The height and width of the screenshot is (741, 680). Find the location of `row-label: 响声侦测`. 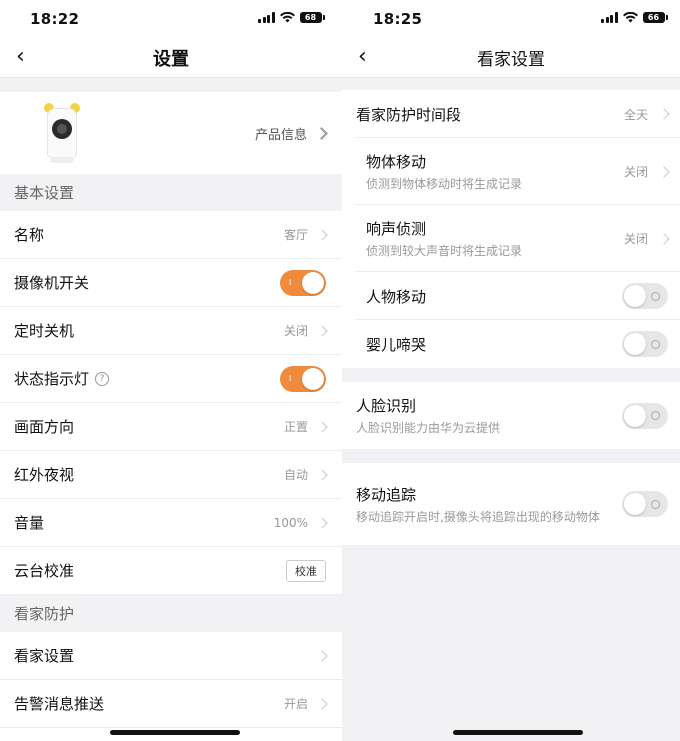

row-label: 响声侦测 is located at coordinates (396, 229).